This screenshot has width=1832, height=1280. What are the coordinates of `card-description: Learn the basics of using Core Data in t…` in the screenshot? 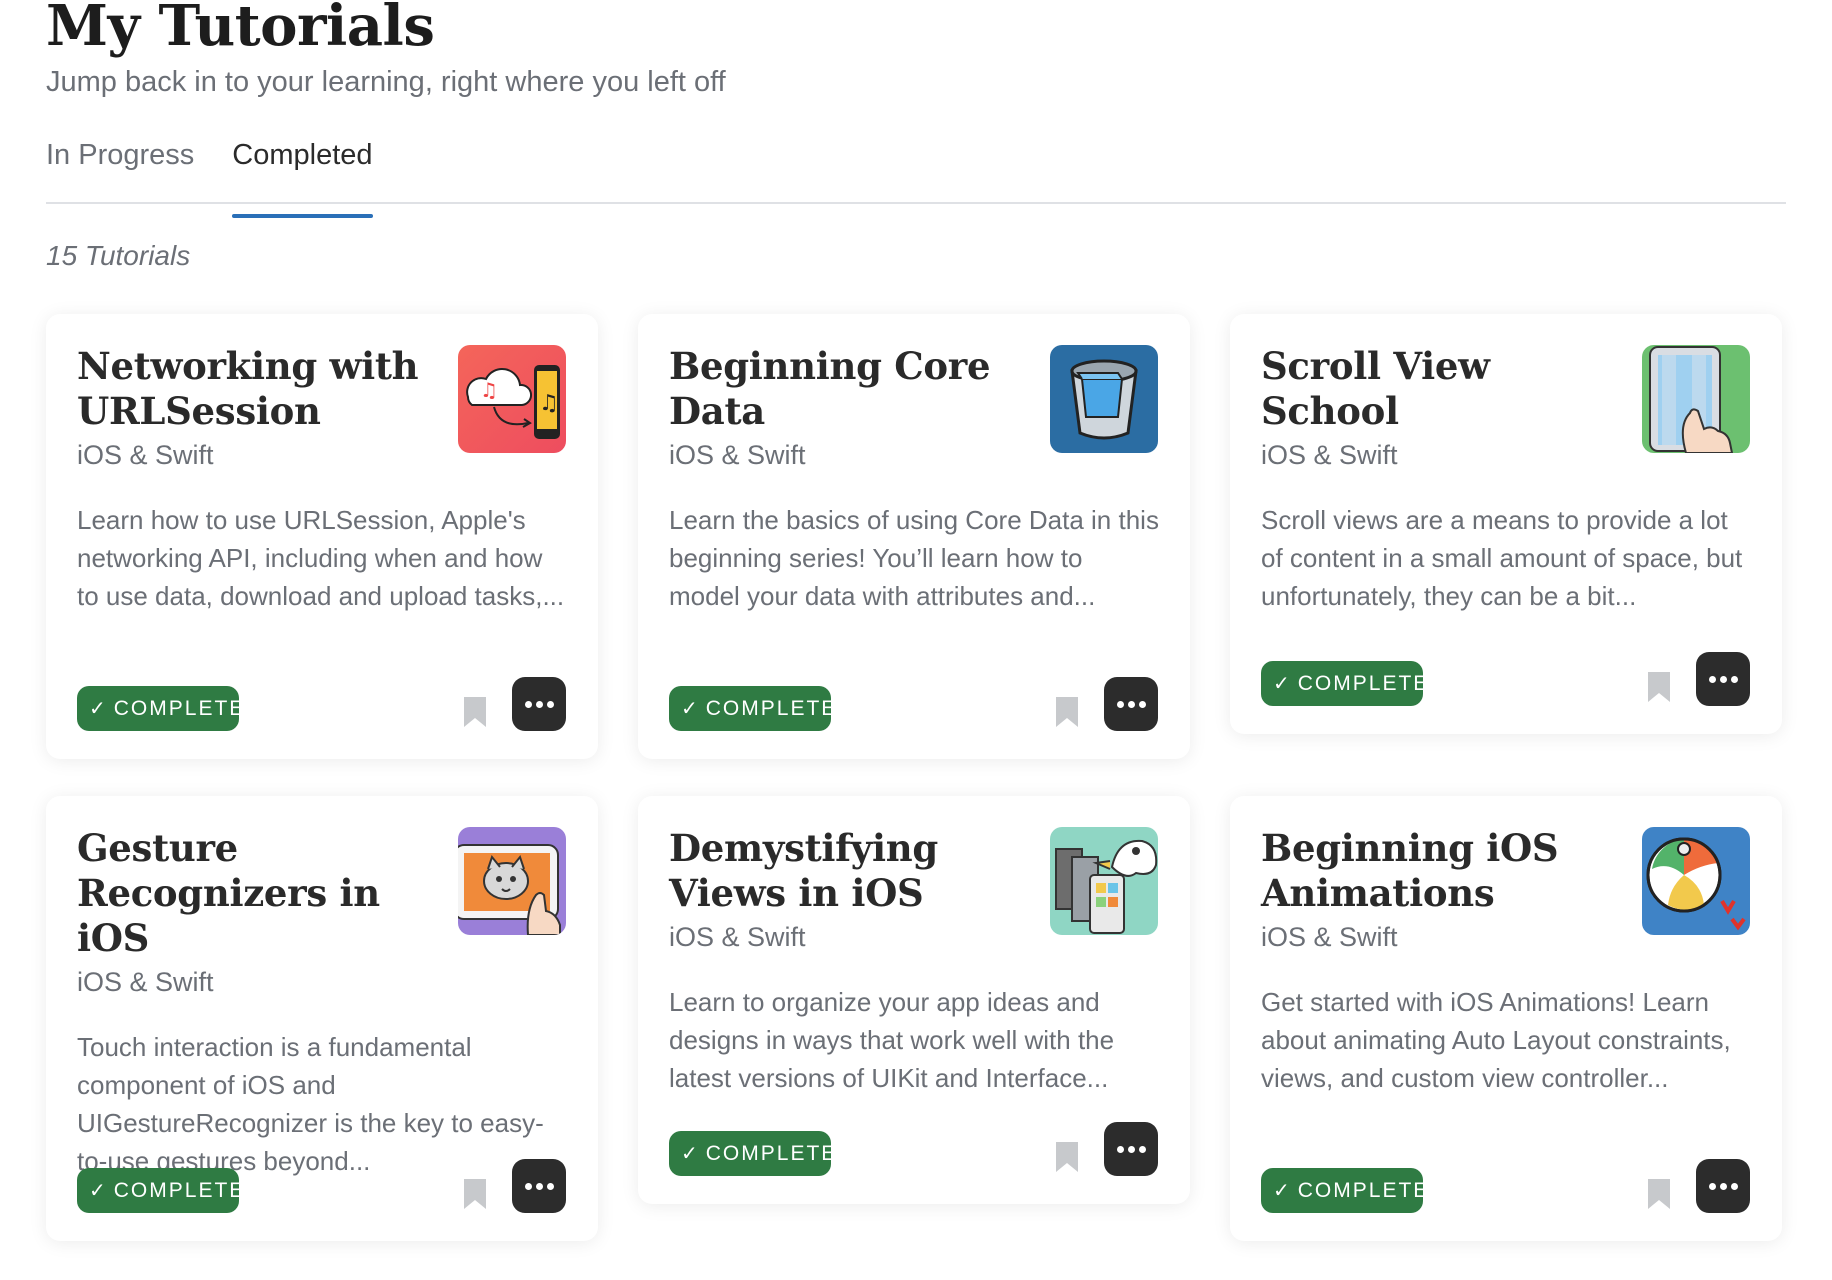 It's located at (914, 558).